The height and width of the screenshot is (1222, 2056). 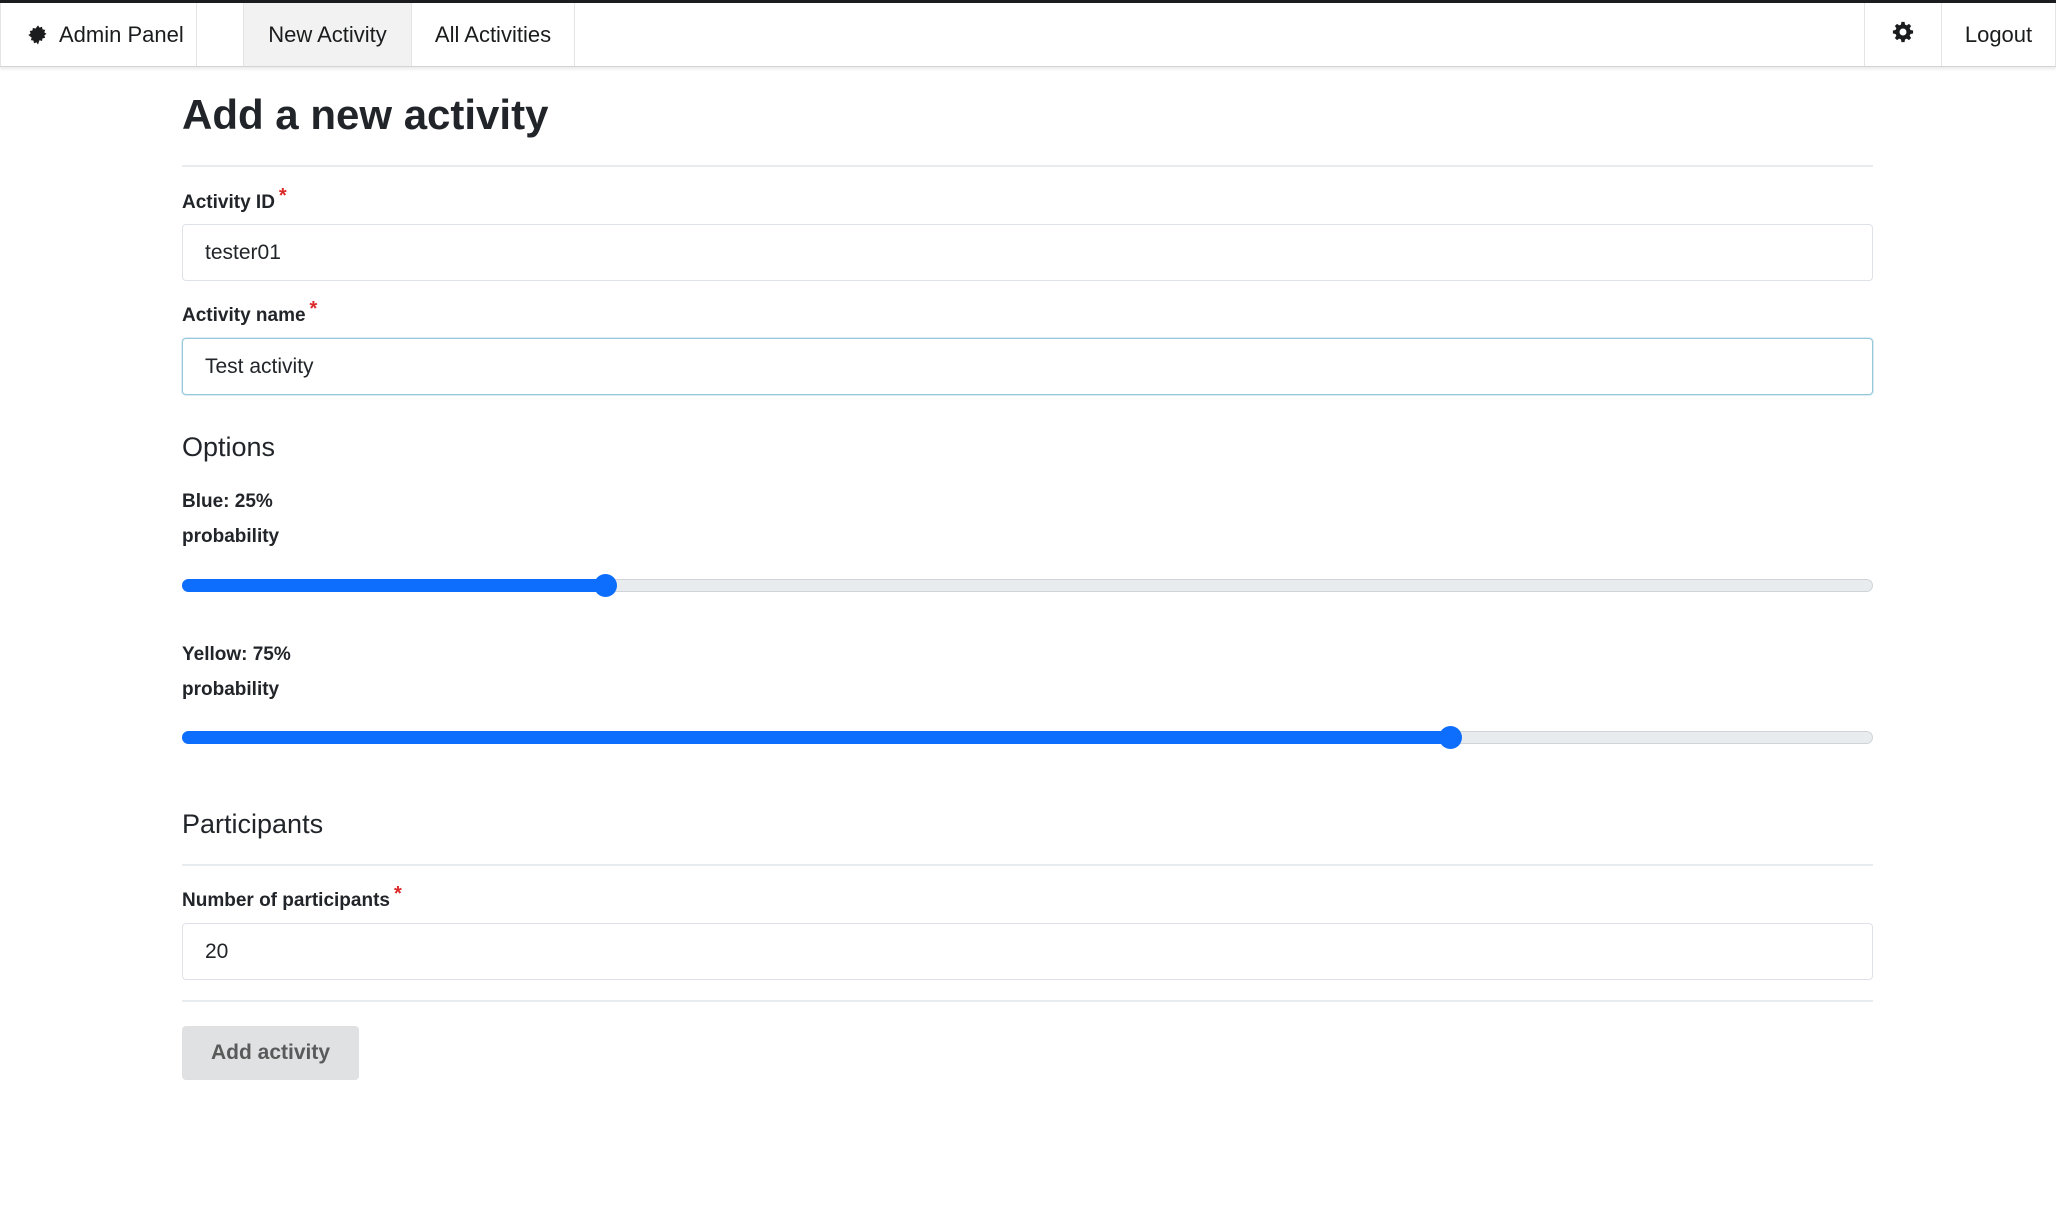 I want to click on participants-heading: Participants, so click(x=253, y=824).